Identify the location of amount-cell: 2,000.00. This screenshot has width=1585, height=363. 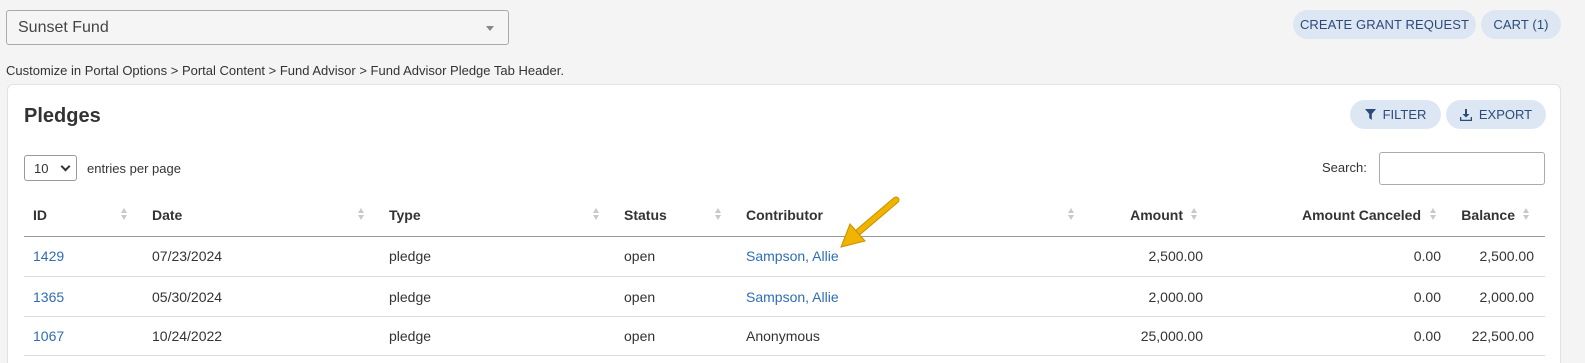
(1176, 297).